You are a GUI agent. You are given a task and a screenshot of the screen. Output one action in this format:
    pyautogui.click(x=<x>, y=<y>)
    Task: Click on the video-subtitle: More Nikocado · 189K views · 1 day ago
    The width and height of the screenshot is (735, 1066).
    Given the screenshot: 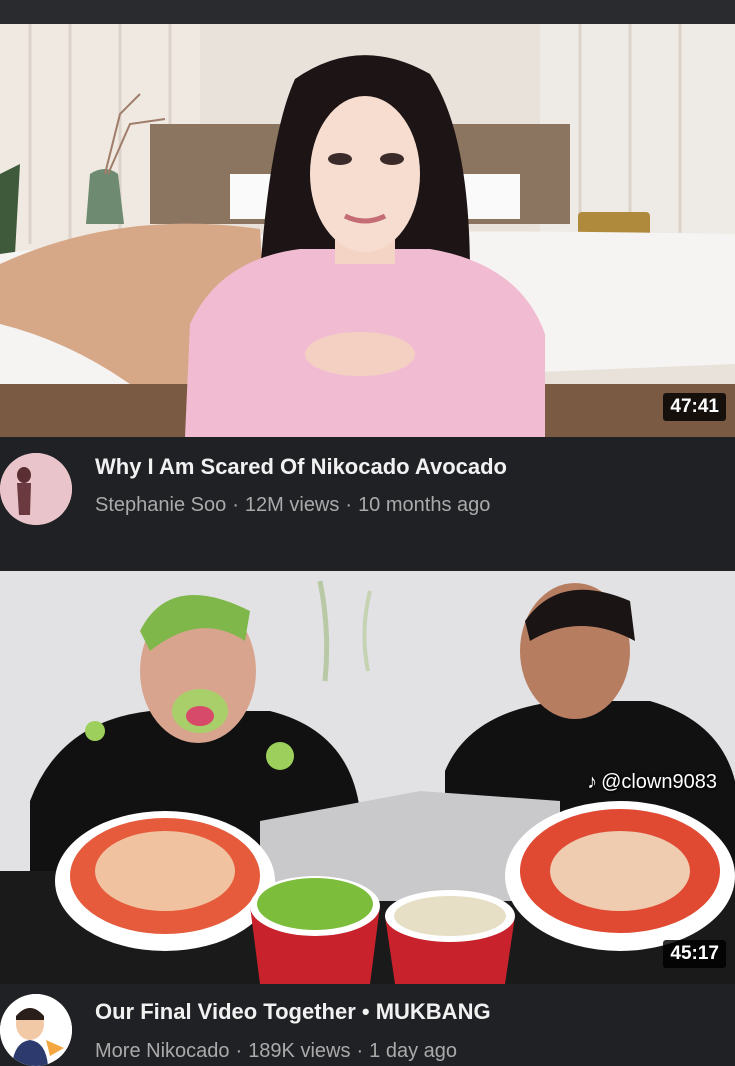 What is the action you would take?
    pyautogui.click(x=276, y=1051)
    